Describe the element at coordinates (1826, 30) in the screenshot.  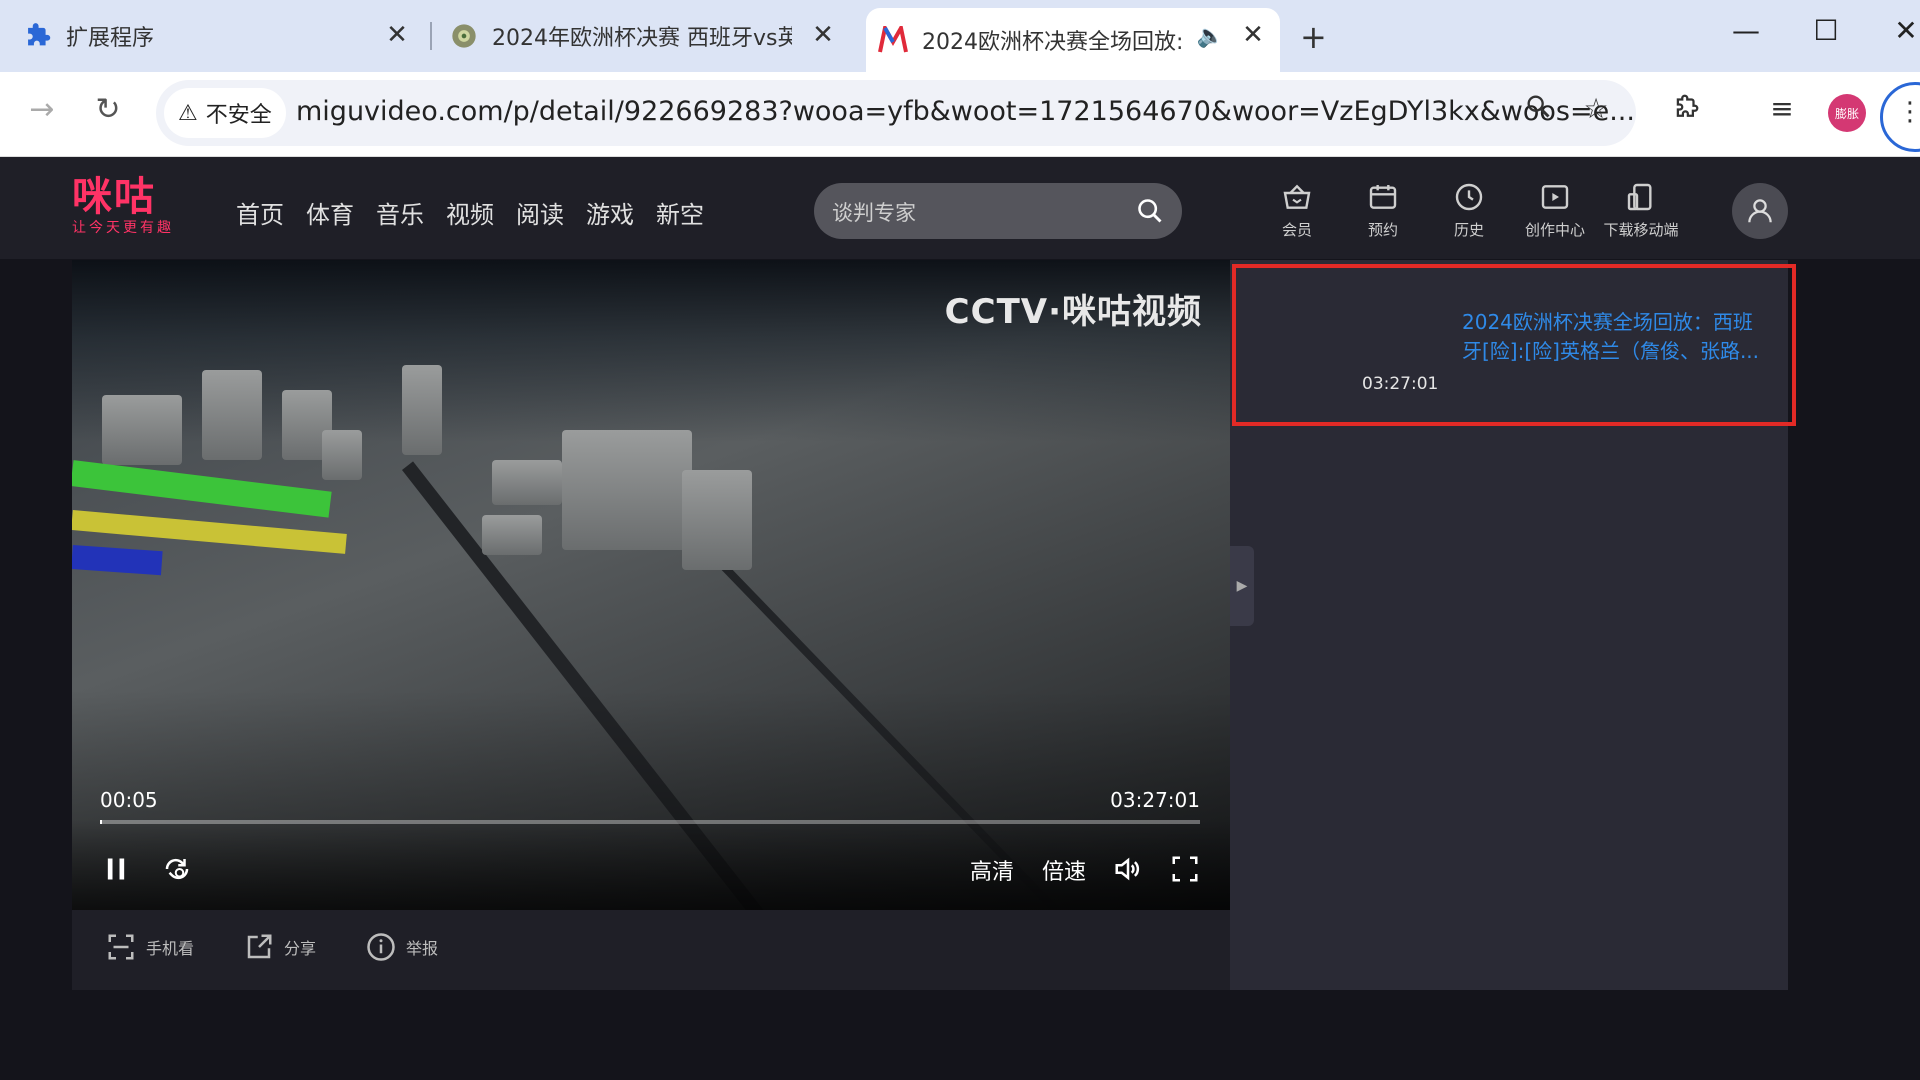
I see `maximize-button: ☐` at that location.